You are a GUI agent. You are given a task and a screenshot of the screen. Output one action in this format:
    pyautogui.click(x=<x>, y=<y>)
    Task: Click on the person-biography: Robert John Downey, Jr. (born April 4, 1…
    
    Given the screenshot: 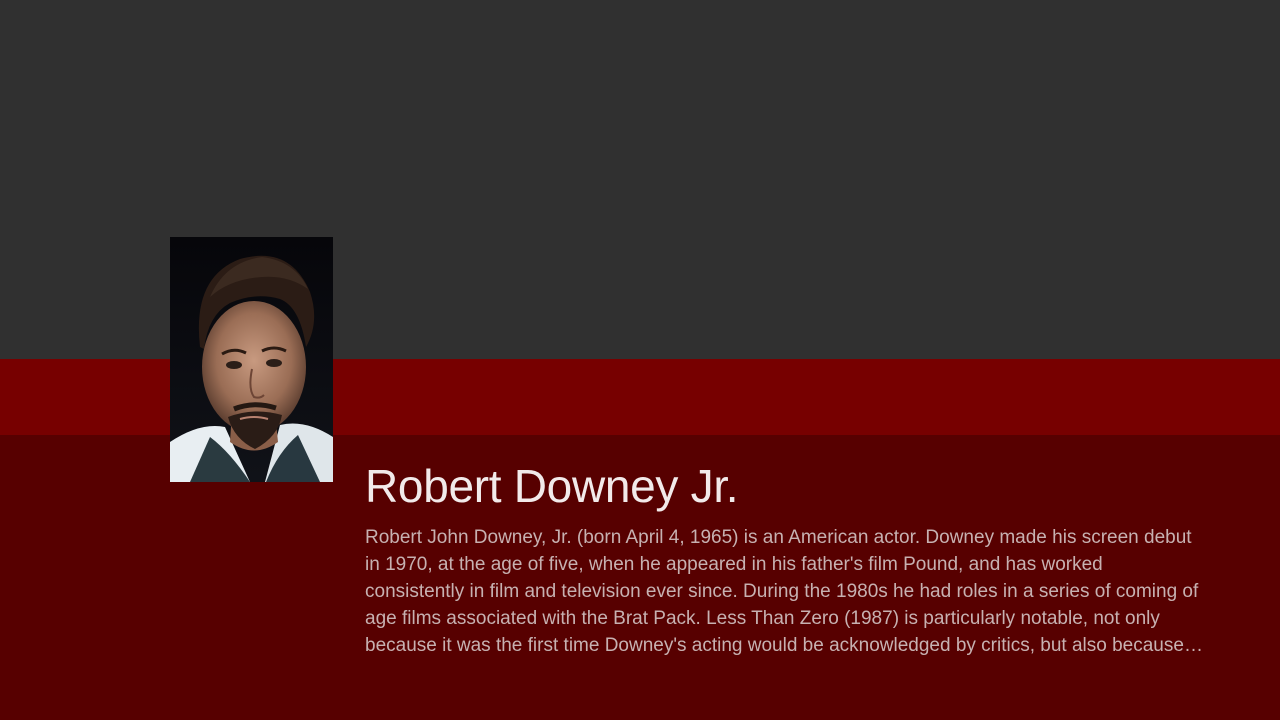 What is the action you would take?
    pyautogui.click(x=782, y=591)
    